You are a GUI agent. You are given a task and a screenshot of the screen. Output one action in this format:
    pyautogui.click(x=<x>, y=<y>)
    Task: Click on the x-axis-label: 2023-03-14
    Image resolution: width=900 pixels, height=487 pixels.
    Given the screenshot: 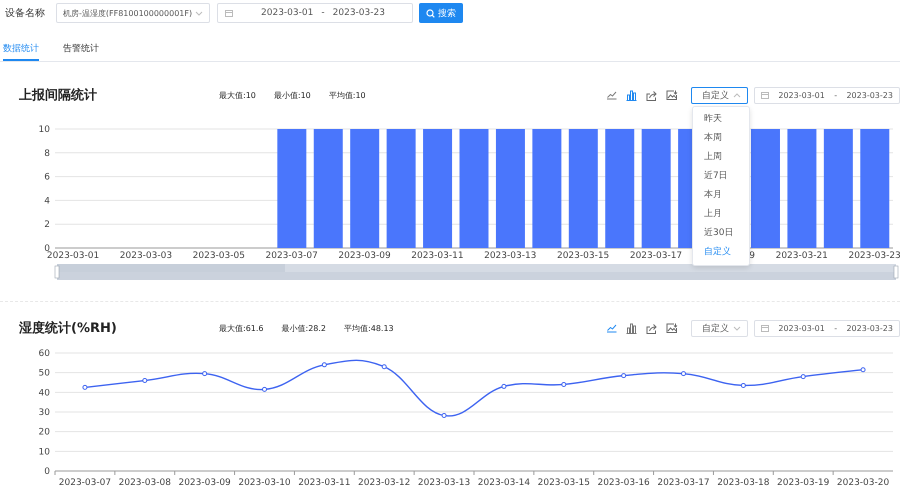 What is the action you would take?
    pyautogui.click(x=504, y=482)
    